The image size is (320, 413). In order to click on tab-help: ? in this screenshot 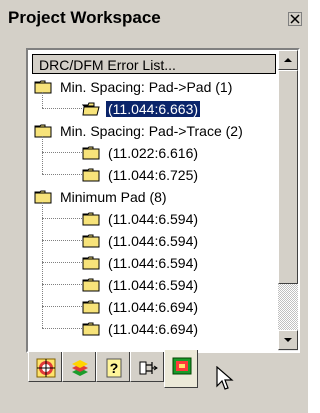, I will do `click(113, 367)`.